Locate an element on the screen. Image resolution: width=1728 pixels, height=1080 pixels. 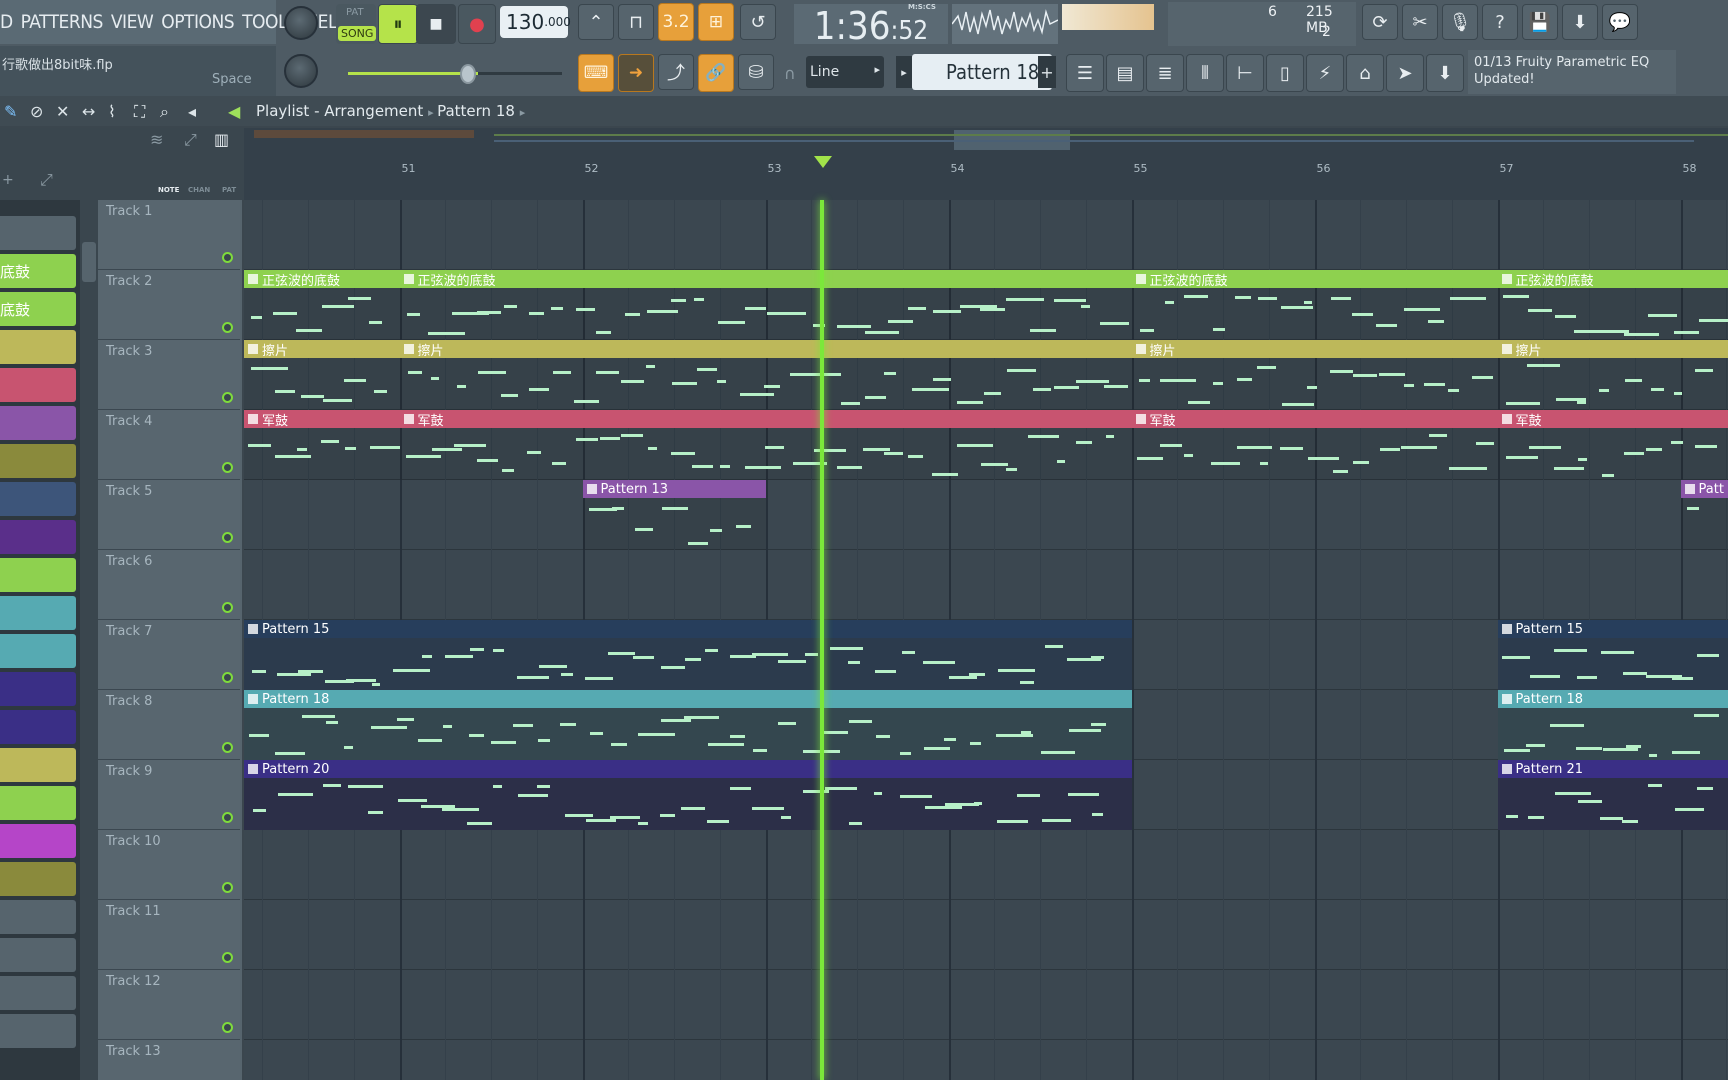
clip-header: 擦片 is located at coordinates (1314, 349).